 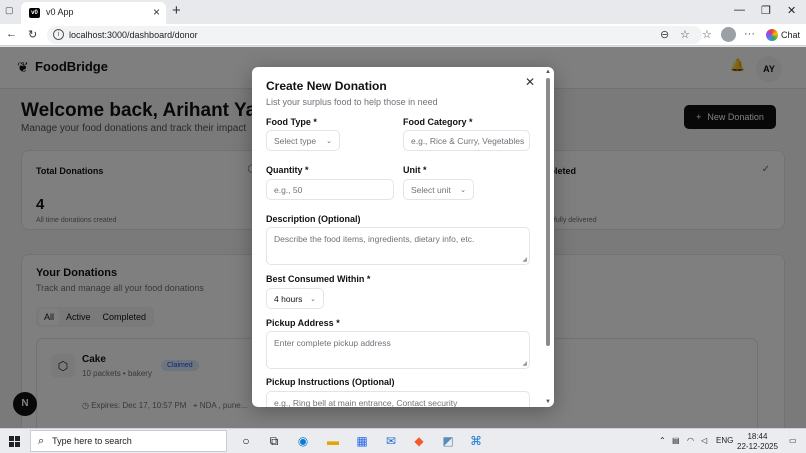 I want to click on browser-tab-bar: ▢ v0 v0 App × + — ❐ ✕, so click(x=403, y=12).